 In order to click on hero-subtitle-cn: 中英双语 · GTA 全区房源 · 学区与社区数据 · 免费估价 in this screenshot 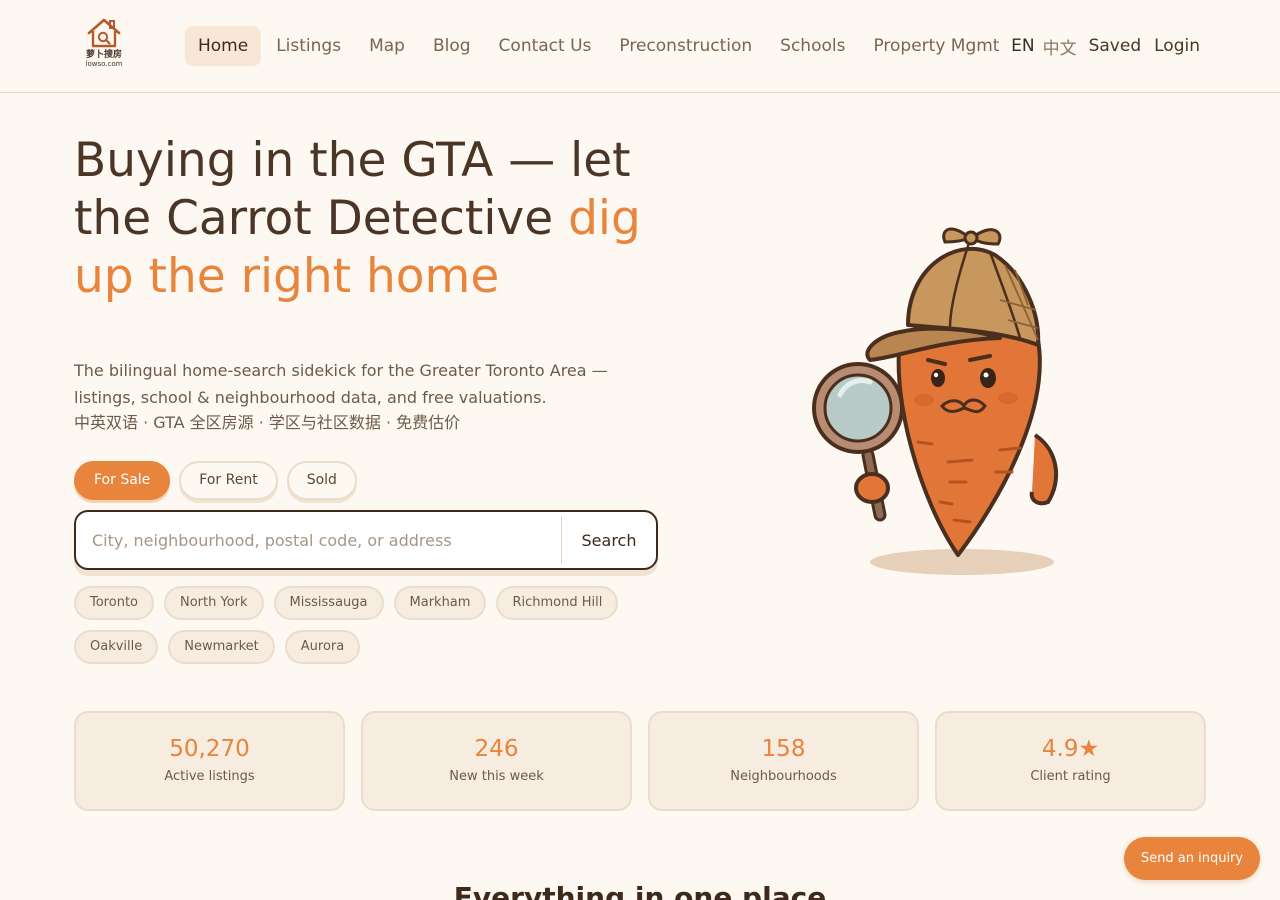, I will do `click(267, 422)`.